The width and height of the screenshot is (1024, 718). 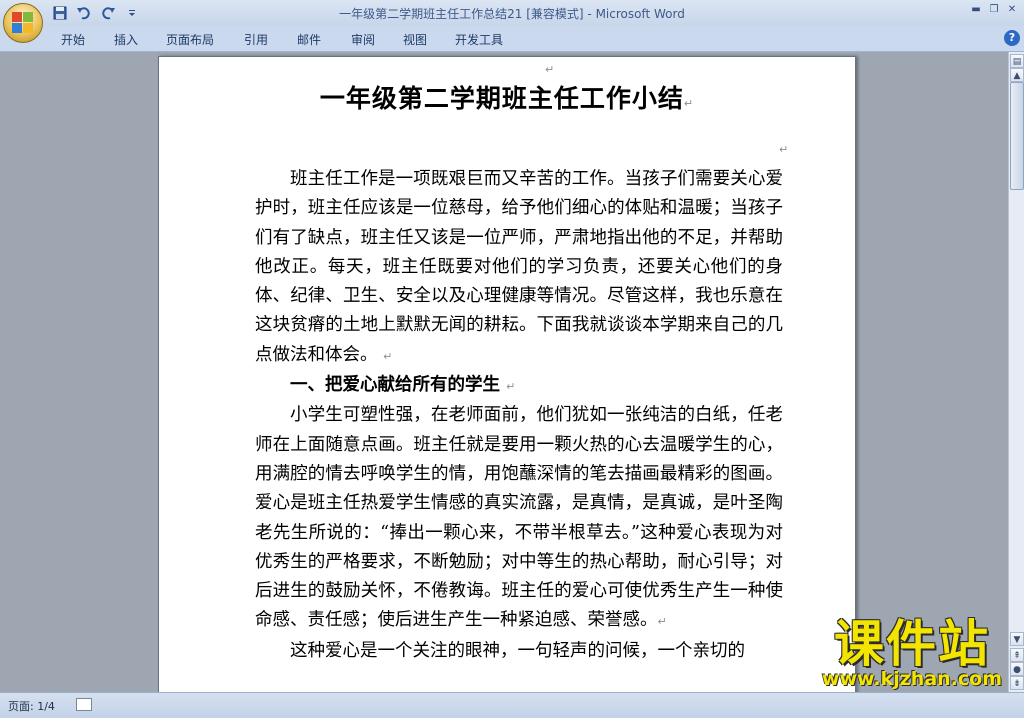 I want to click on office-button, so click(x=23, y=23).